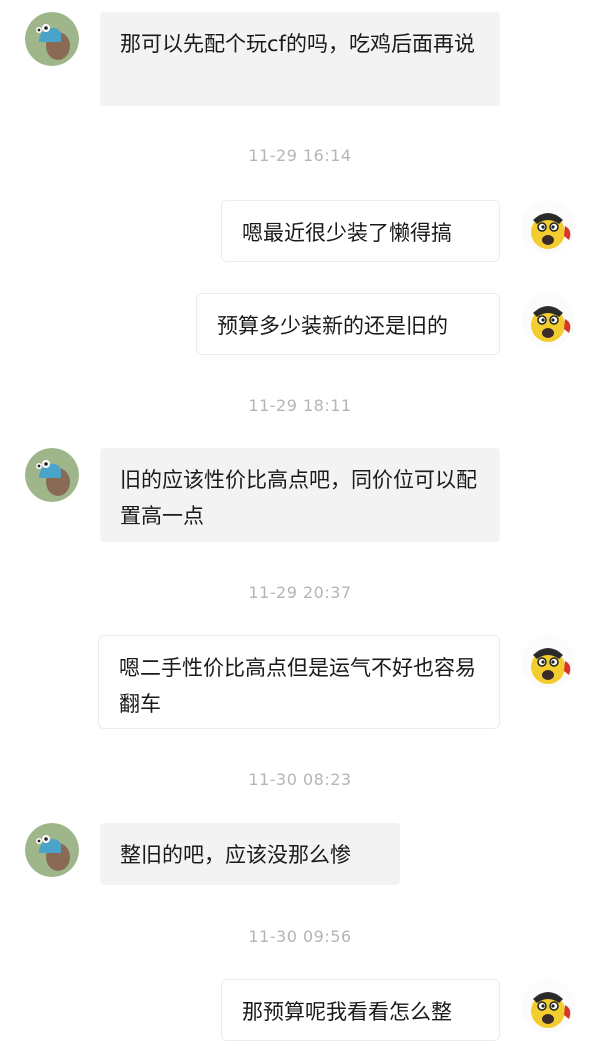  I want to click on message-bubble-outgoing: 那预算呢我看看怎么整, so click(360, 1010).